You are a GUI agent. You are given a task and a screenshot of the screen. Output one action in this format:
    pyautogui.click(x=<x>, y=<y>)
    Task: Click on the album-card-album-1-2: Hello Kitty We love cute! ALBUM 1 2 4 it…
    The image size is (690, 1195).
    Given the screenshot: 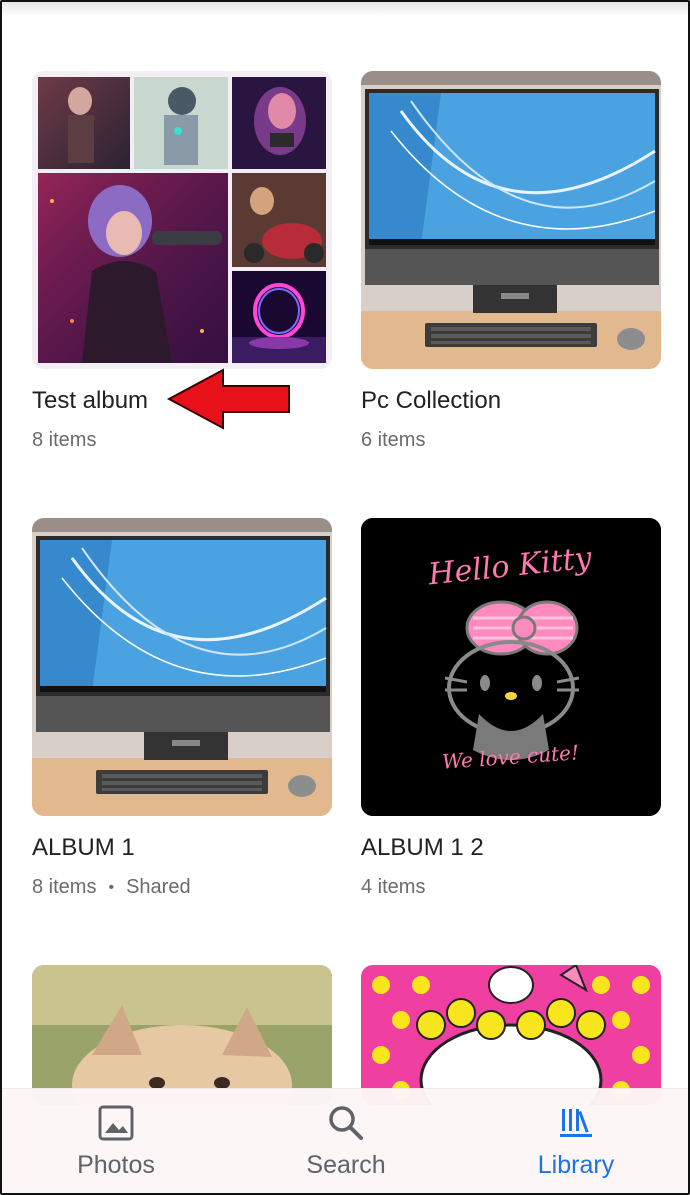 What is the action you would take?
    pyautogui.click(x=511, y=713)
    